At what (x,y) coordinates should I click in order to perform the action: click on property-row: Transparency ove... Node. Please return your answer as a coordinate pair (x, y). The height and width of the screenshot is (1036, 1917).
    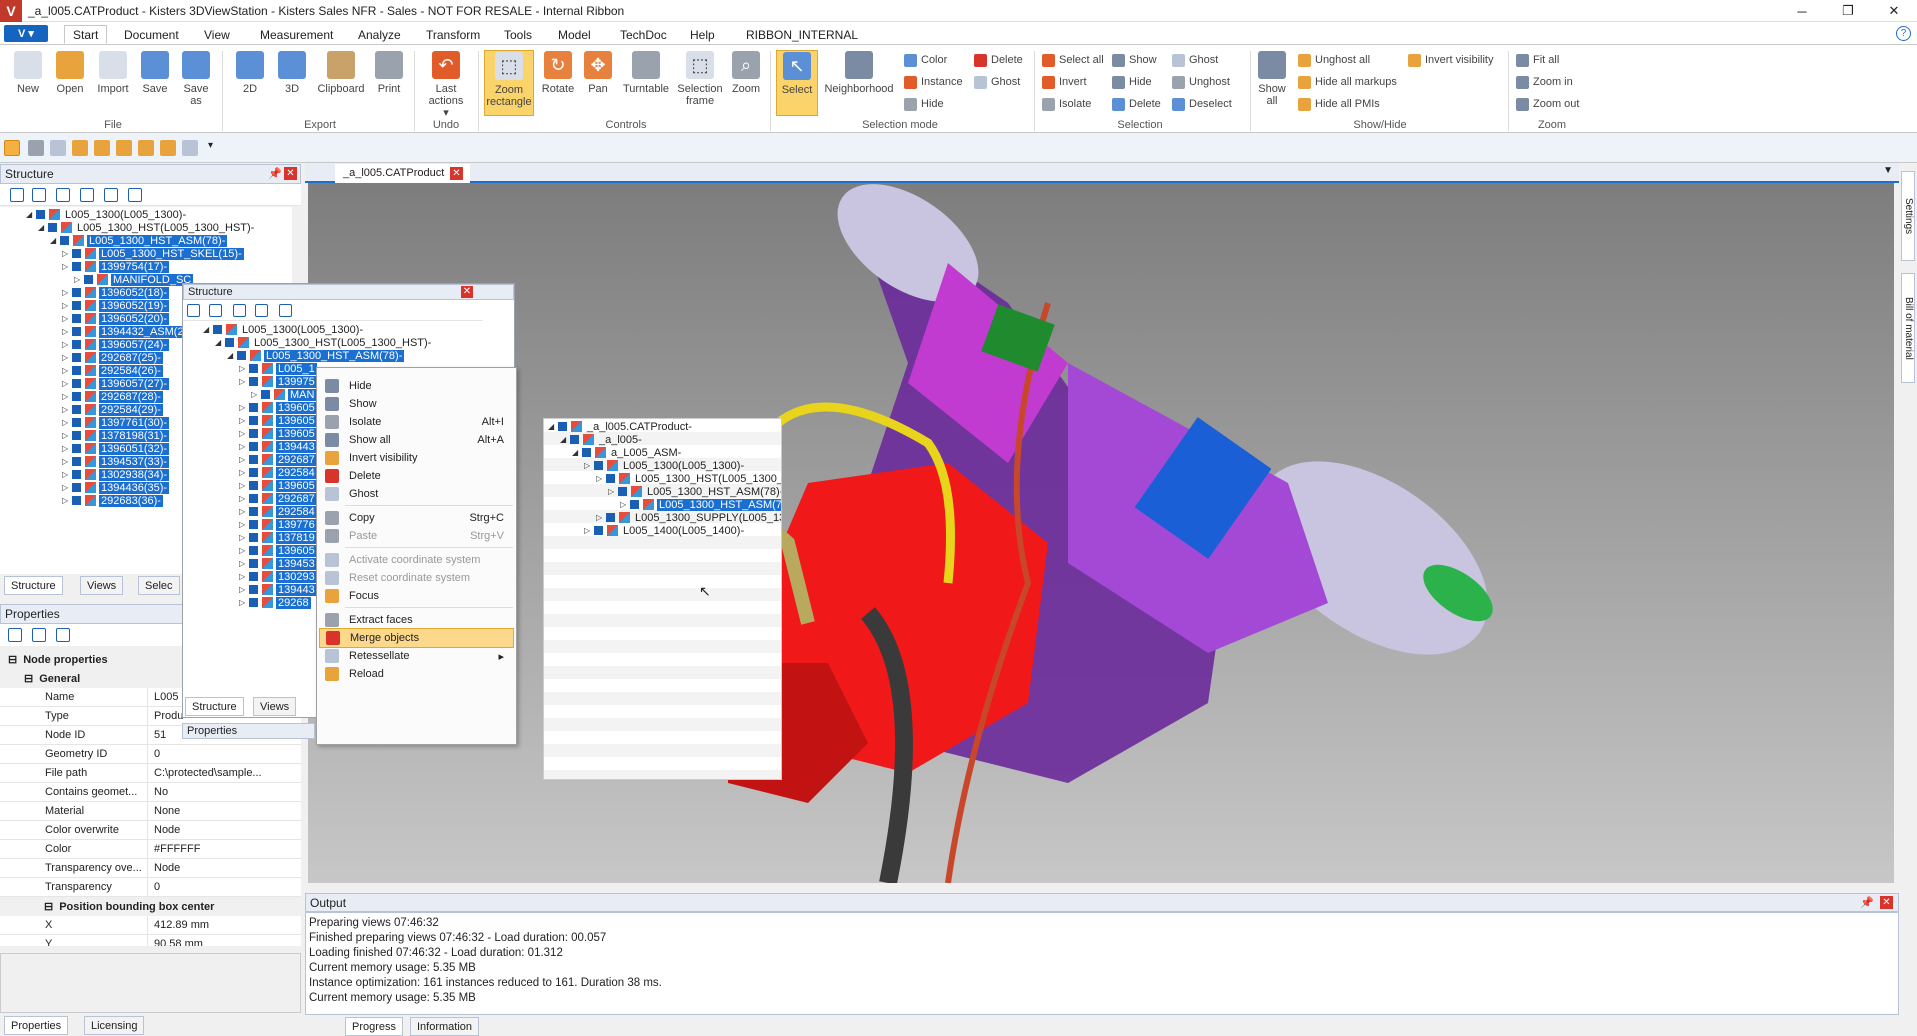
    Looking at the image, I should click on (150, 868).